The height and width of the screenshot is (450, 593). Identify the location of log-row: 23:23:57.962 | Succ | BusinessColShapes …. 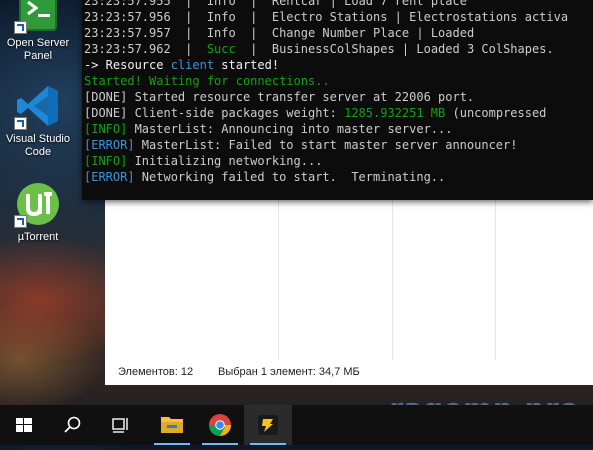
(319, 49).